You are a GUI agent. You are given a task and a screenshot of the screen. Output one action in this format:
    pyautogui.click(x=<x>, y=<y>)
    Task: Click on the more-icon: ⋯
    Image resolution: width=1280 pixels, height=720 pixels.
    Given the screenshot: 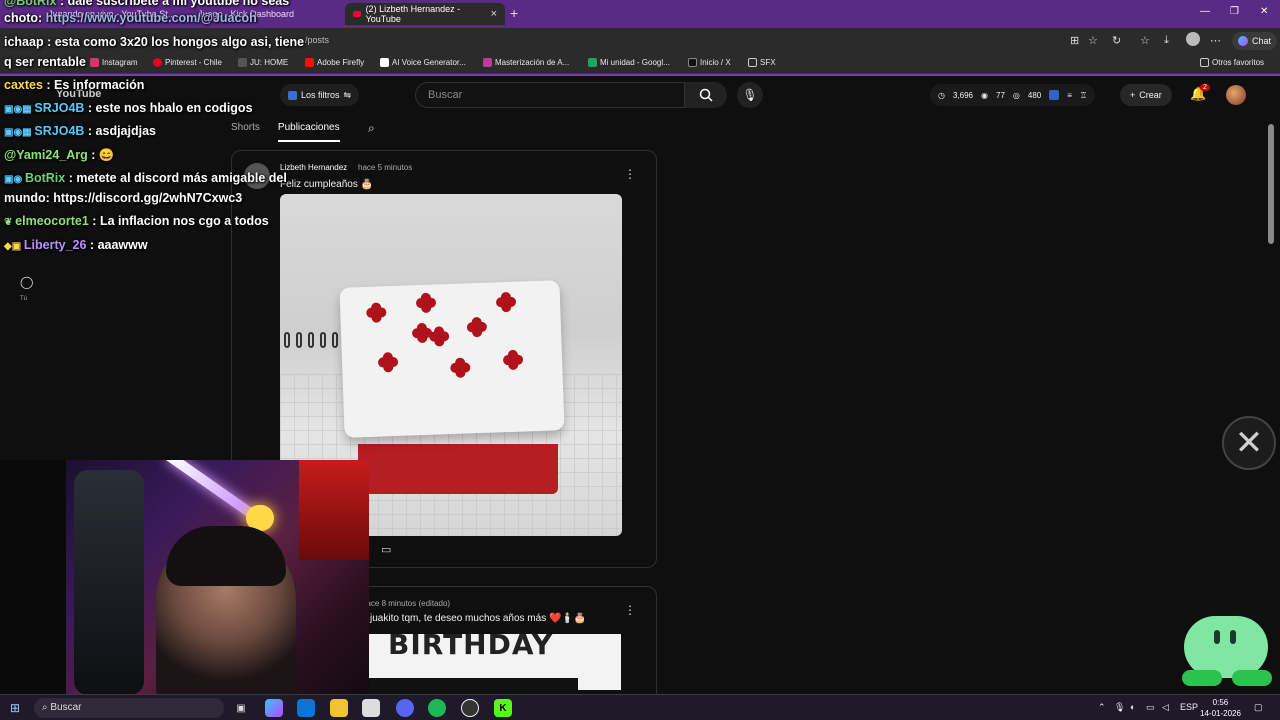 What is the action you would take?
    pyautogui.click(x=1215, y=40)
    